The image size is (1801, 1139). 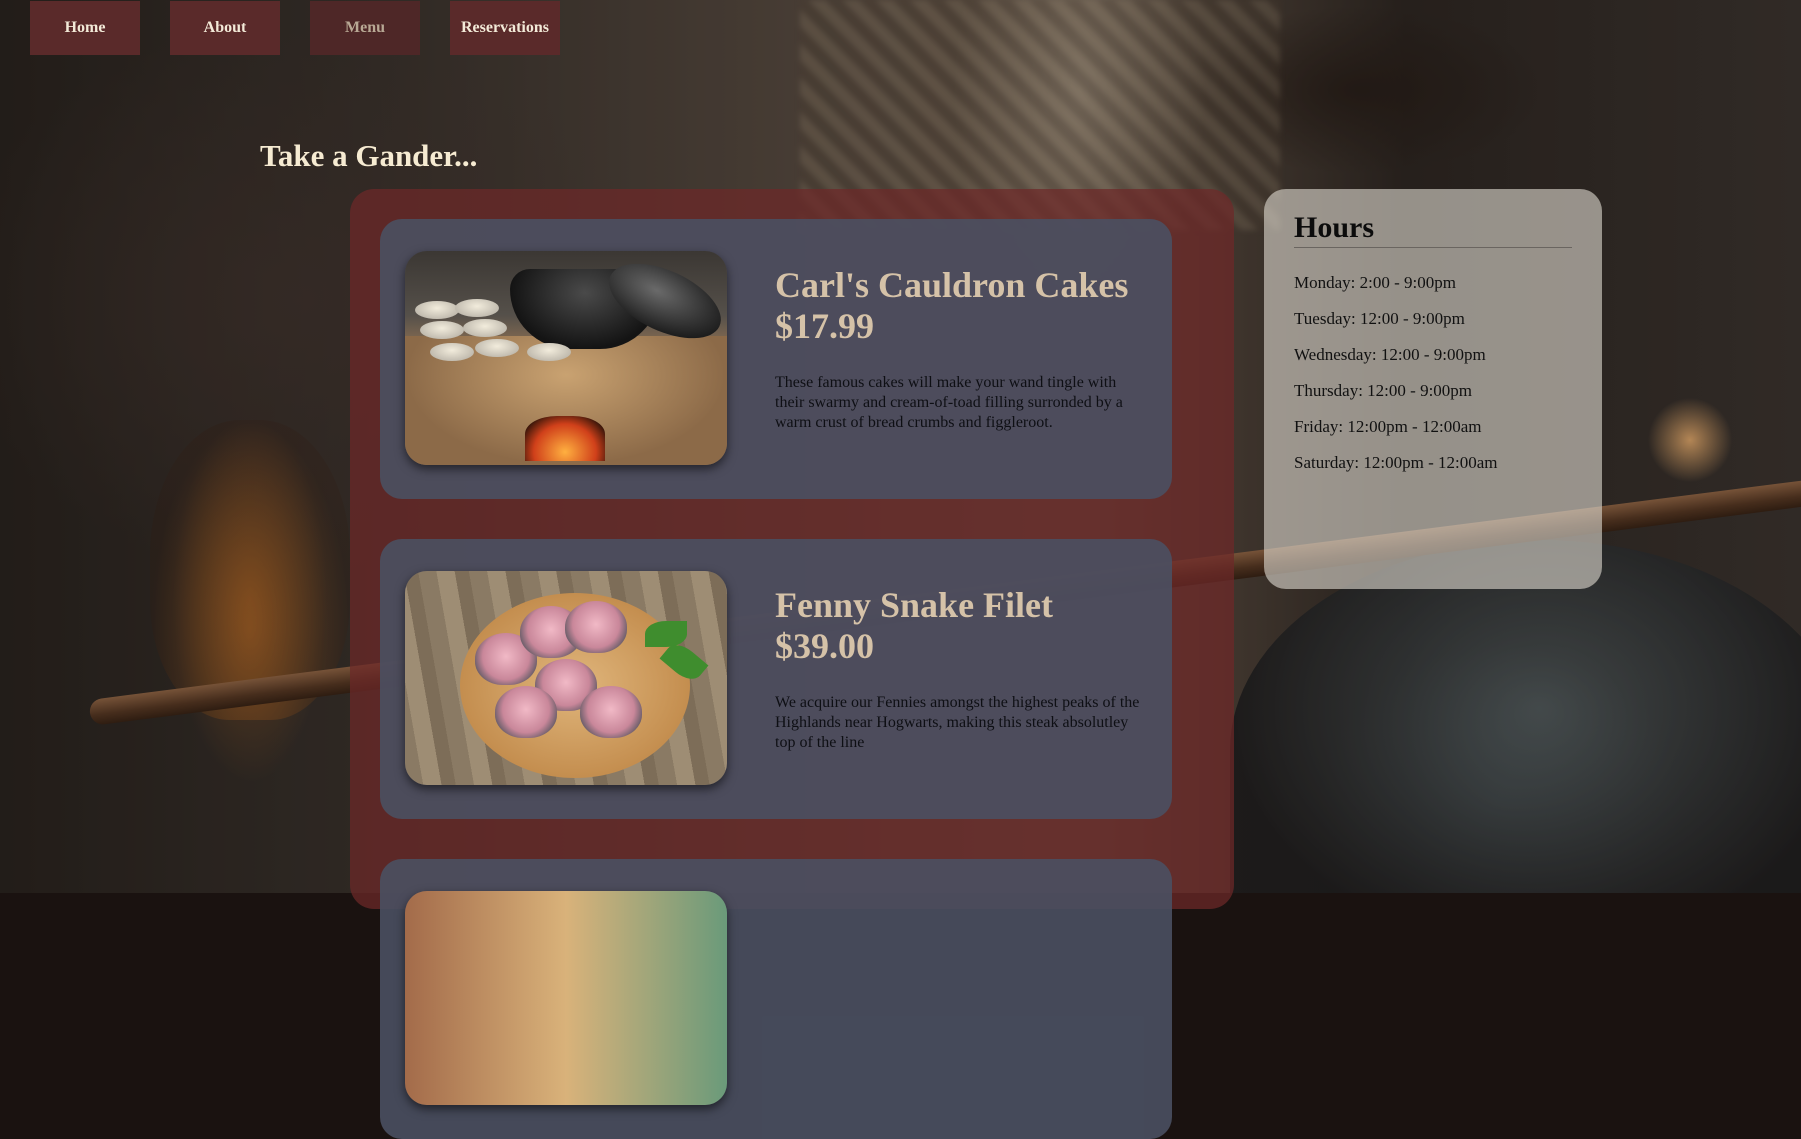 What do you see at coordinates (505, 28) in the screenshot?
I see `nav-reservations-button: Reservations` at bounding box center [505, 28].